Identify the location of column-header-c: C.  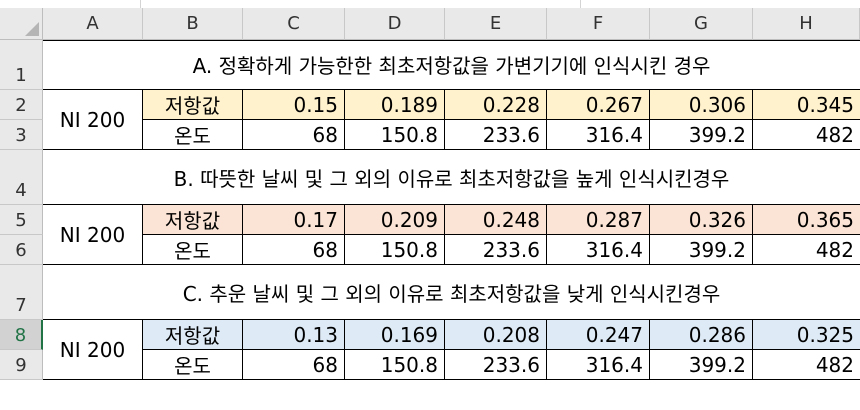
(294, 24).